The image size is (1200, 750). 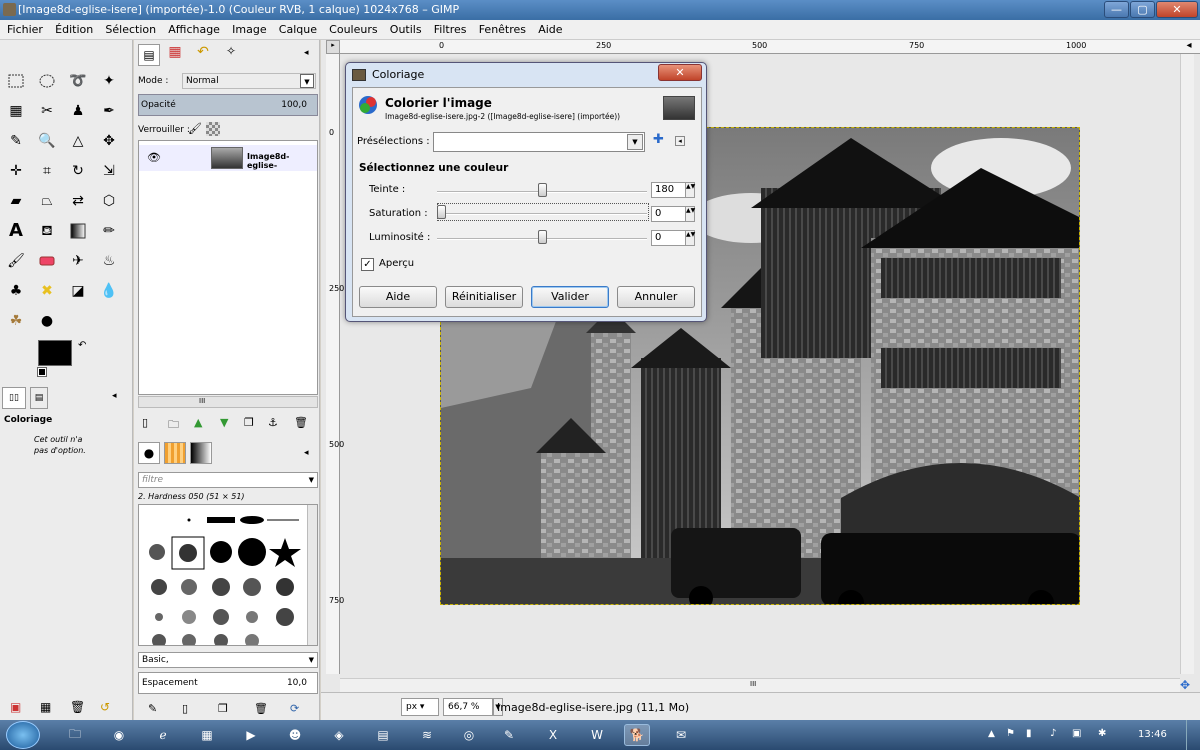 What do you see at coordinates (109, 261) in the screenshot?
I see `ink-icon: ♨` at bounding box center [109, 261].